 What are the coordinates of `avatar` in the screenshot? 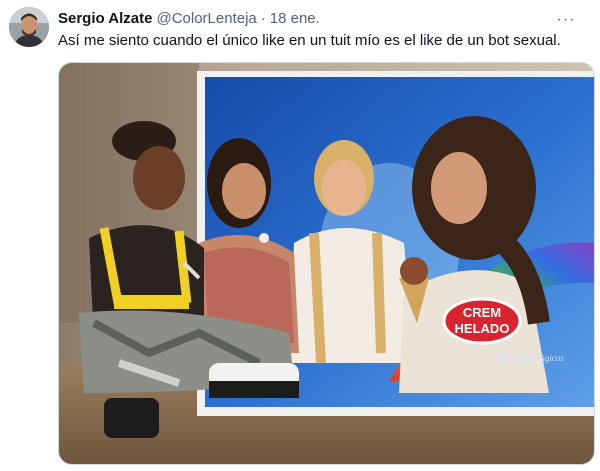 It's located at (29, 27).